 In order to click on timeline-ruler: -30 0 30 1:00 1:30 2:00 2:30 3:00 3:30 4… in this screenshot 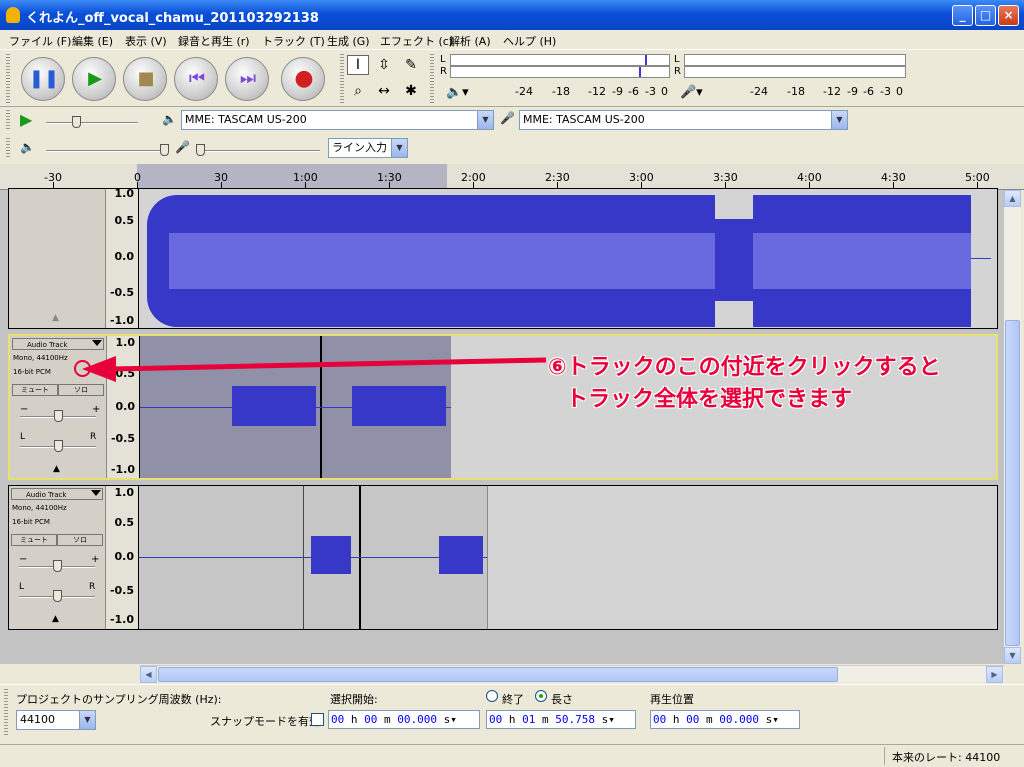, I will do `click(512, 177)`.